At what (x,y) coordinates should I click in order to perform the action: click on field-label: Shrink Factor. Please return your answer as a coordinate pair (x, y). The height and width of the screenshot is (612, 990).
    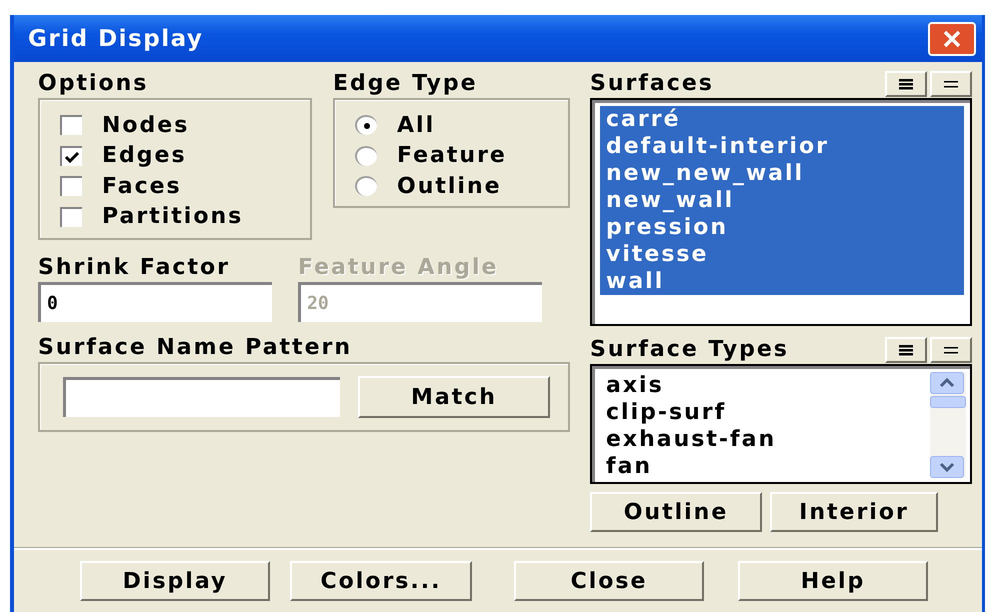
    Looking at the image, I should click on (134, 268).